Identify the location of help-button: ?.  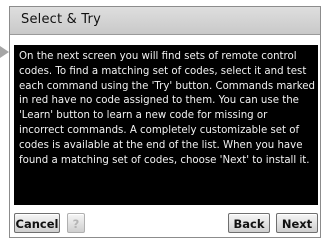
(76, 223).